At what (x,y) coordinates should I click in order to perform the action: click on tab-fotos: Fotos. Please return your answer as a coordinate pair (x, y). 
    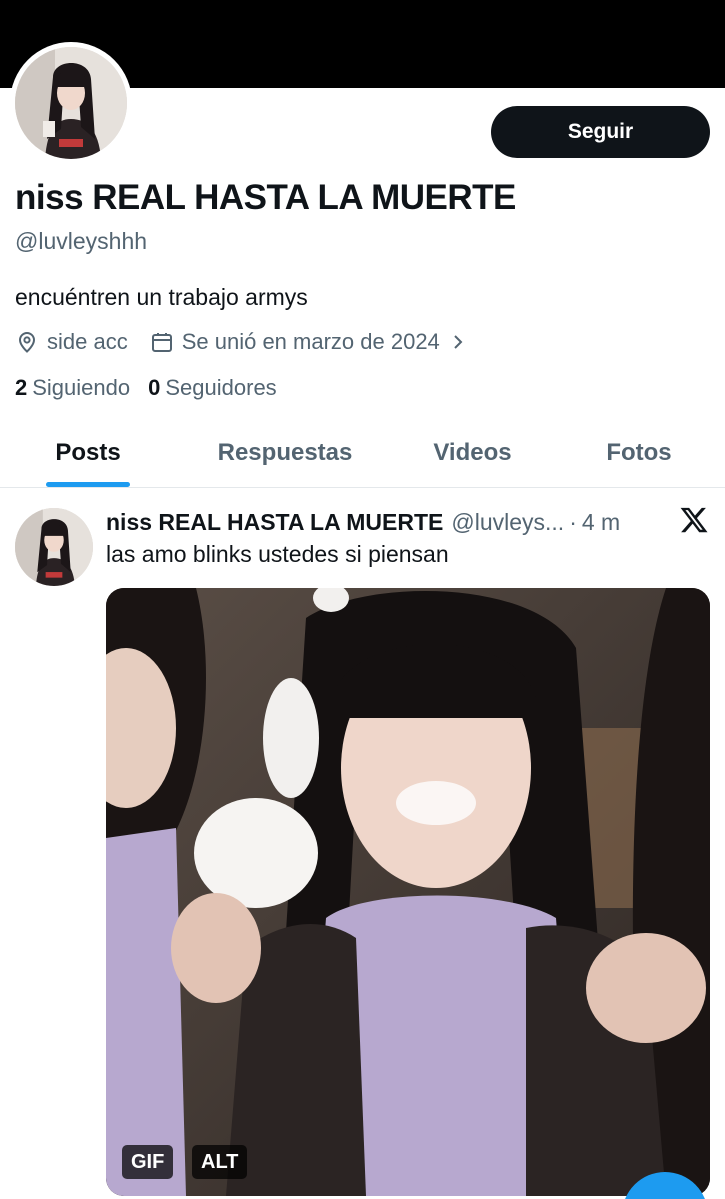
    Looking at the image, I should click on (639, 453).